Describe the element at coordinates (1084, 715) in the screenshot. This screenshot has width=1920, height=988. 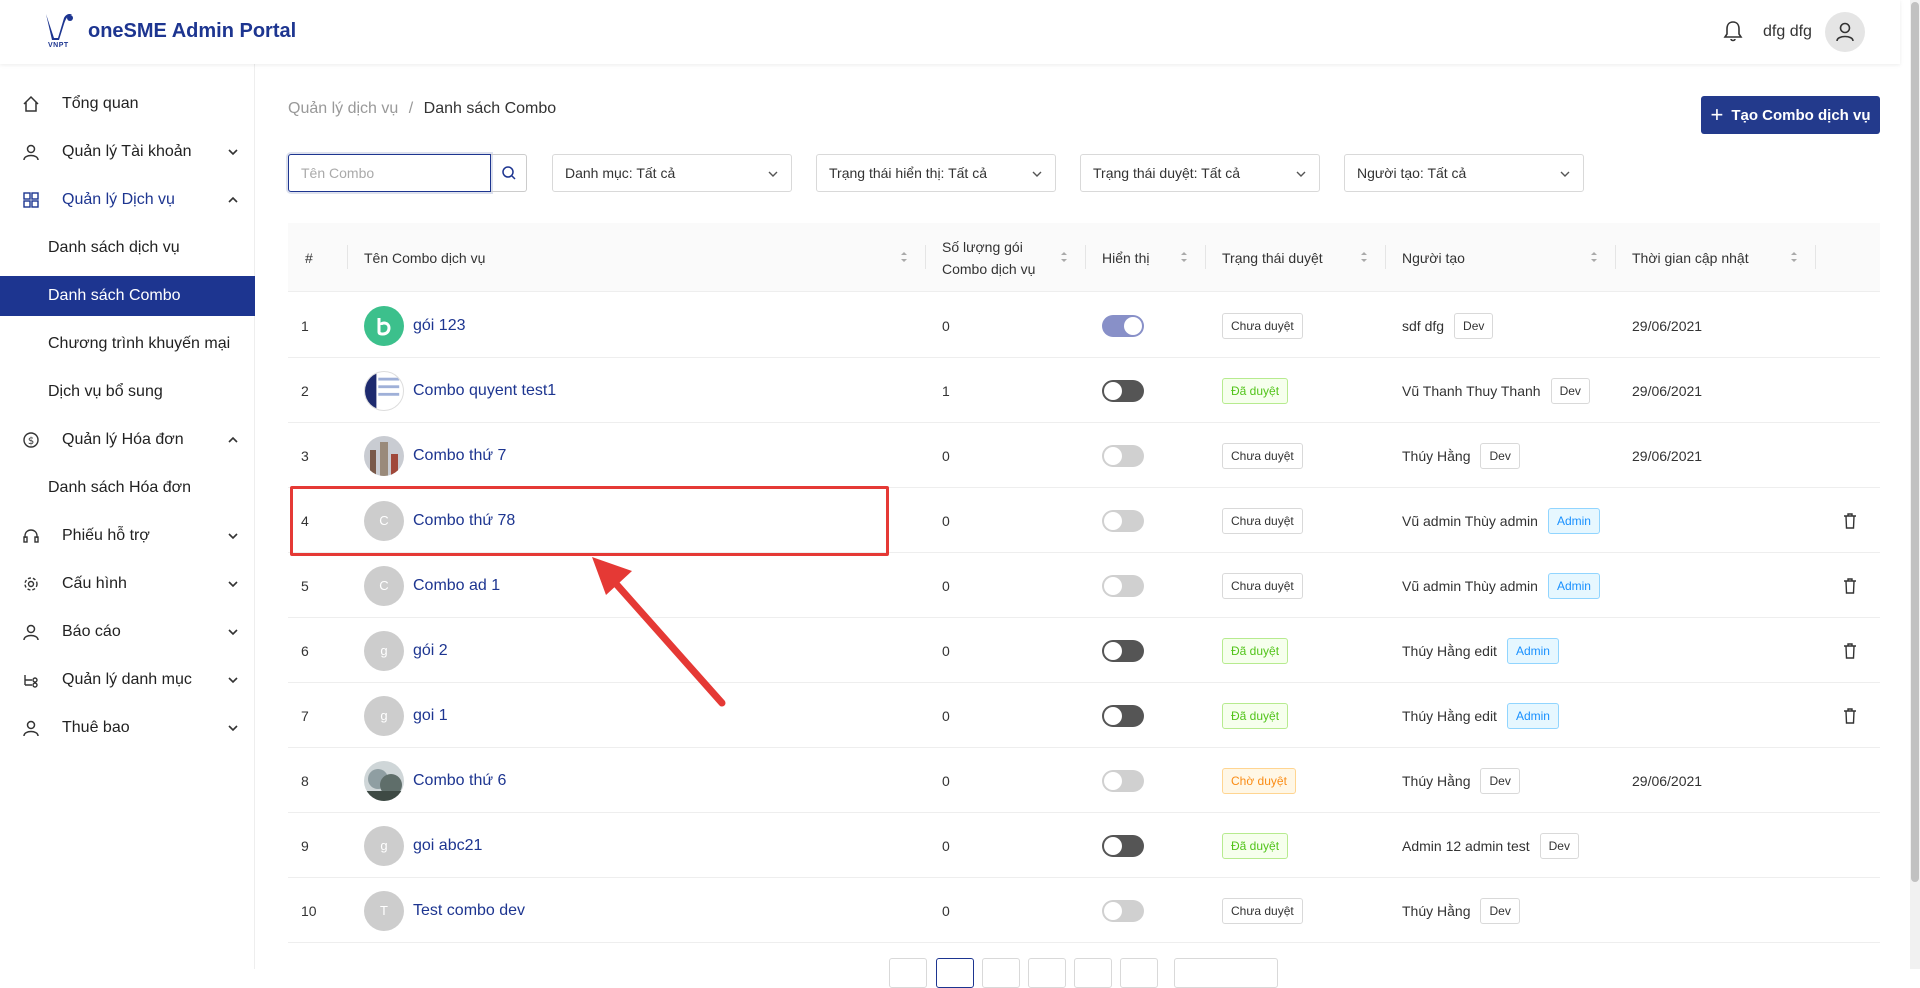
I see `table-row: 7 g goi 1 0 Đã duyệt Thúy Hằng edit Admin` at that location.